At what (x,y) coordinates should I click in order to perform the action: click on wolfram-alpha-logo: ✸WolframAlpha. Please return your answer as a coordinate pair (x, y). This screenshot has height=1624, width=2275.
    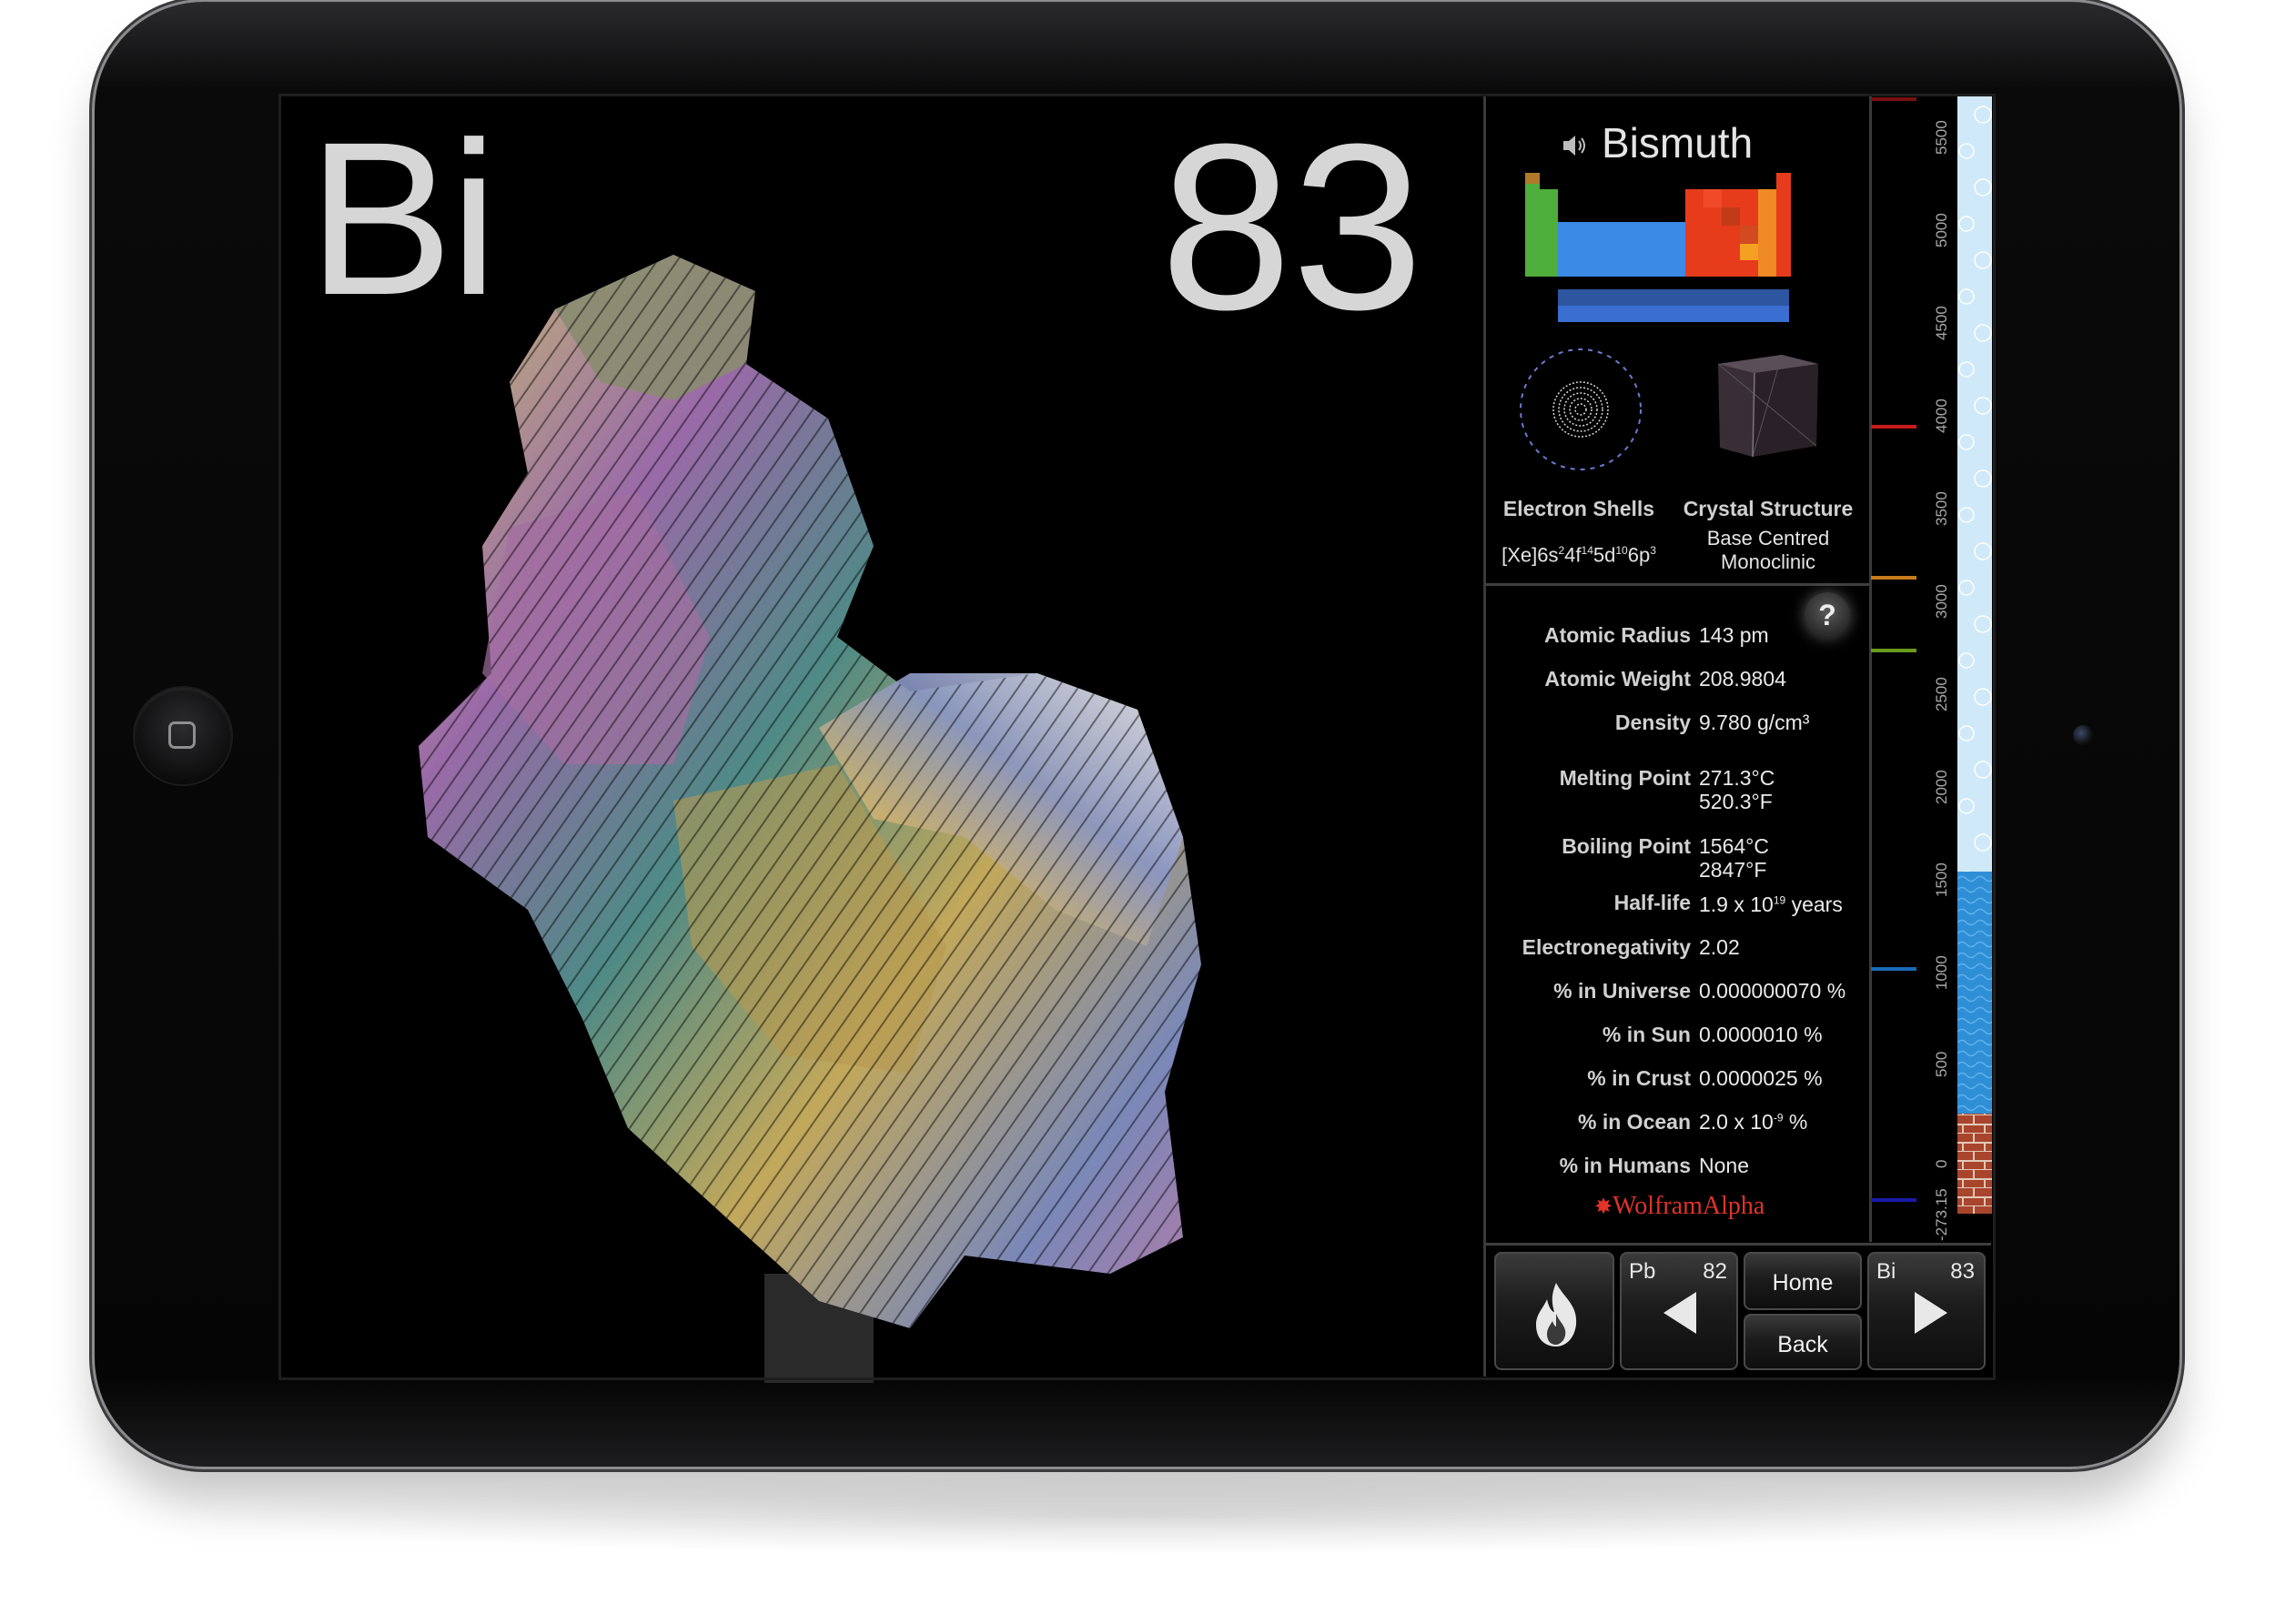
    Looking at the image, I should click on (1679, 1206).